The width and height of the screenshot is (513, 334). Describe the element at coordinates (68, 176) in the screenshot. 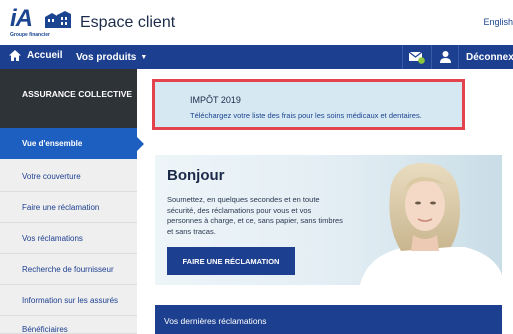

I see `sidebar-item-coverage: Votre couverture` at that location.